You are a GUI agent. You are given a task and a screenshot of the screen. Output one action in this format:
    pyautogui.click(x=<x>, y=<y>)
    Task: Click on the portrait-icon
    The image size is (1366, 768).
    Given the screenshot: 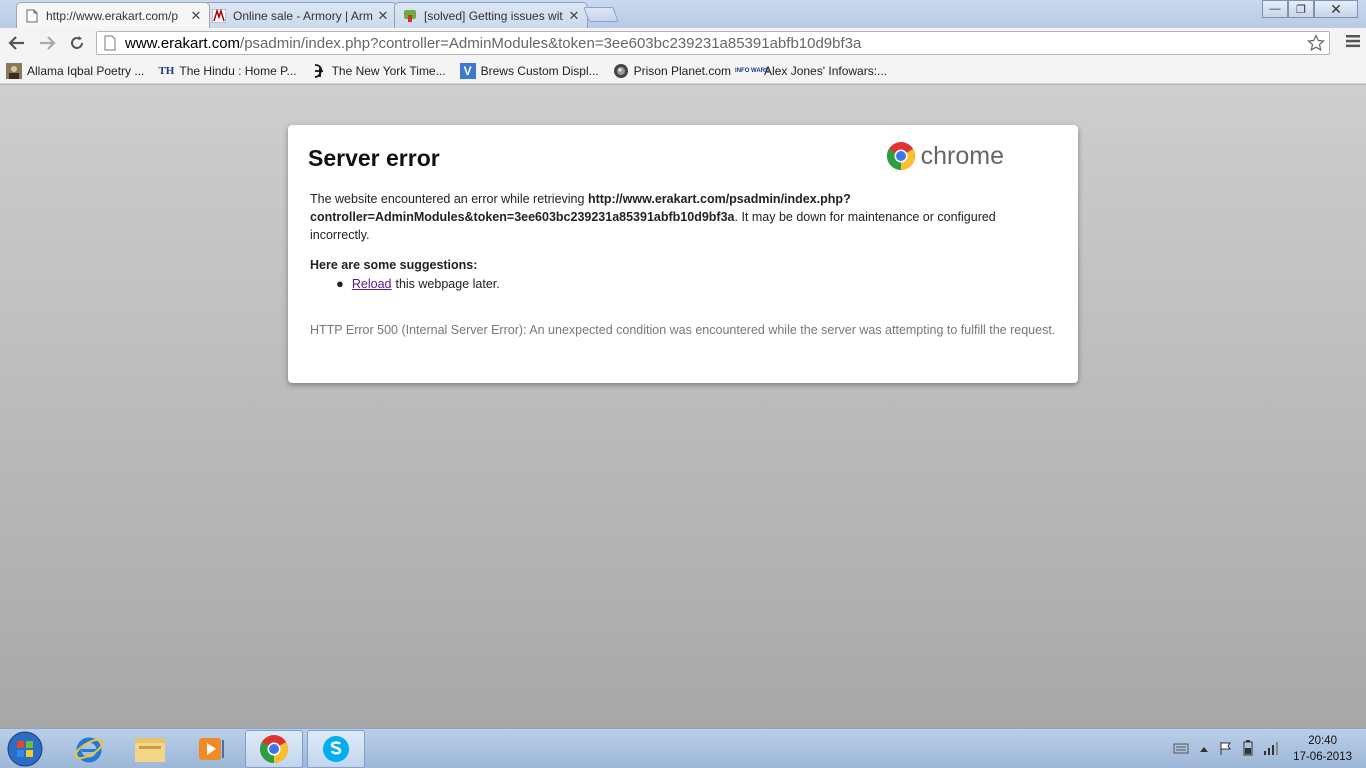 What is the action you would take?
    pyautogui.click(x=14, y=70)
    